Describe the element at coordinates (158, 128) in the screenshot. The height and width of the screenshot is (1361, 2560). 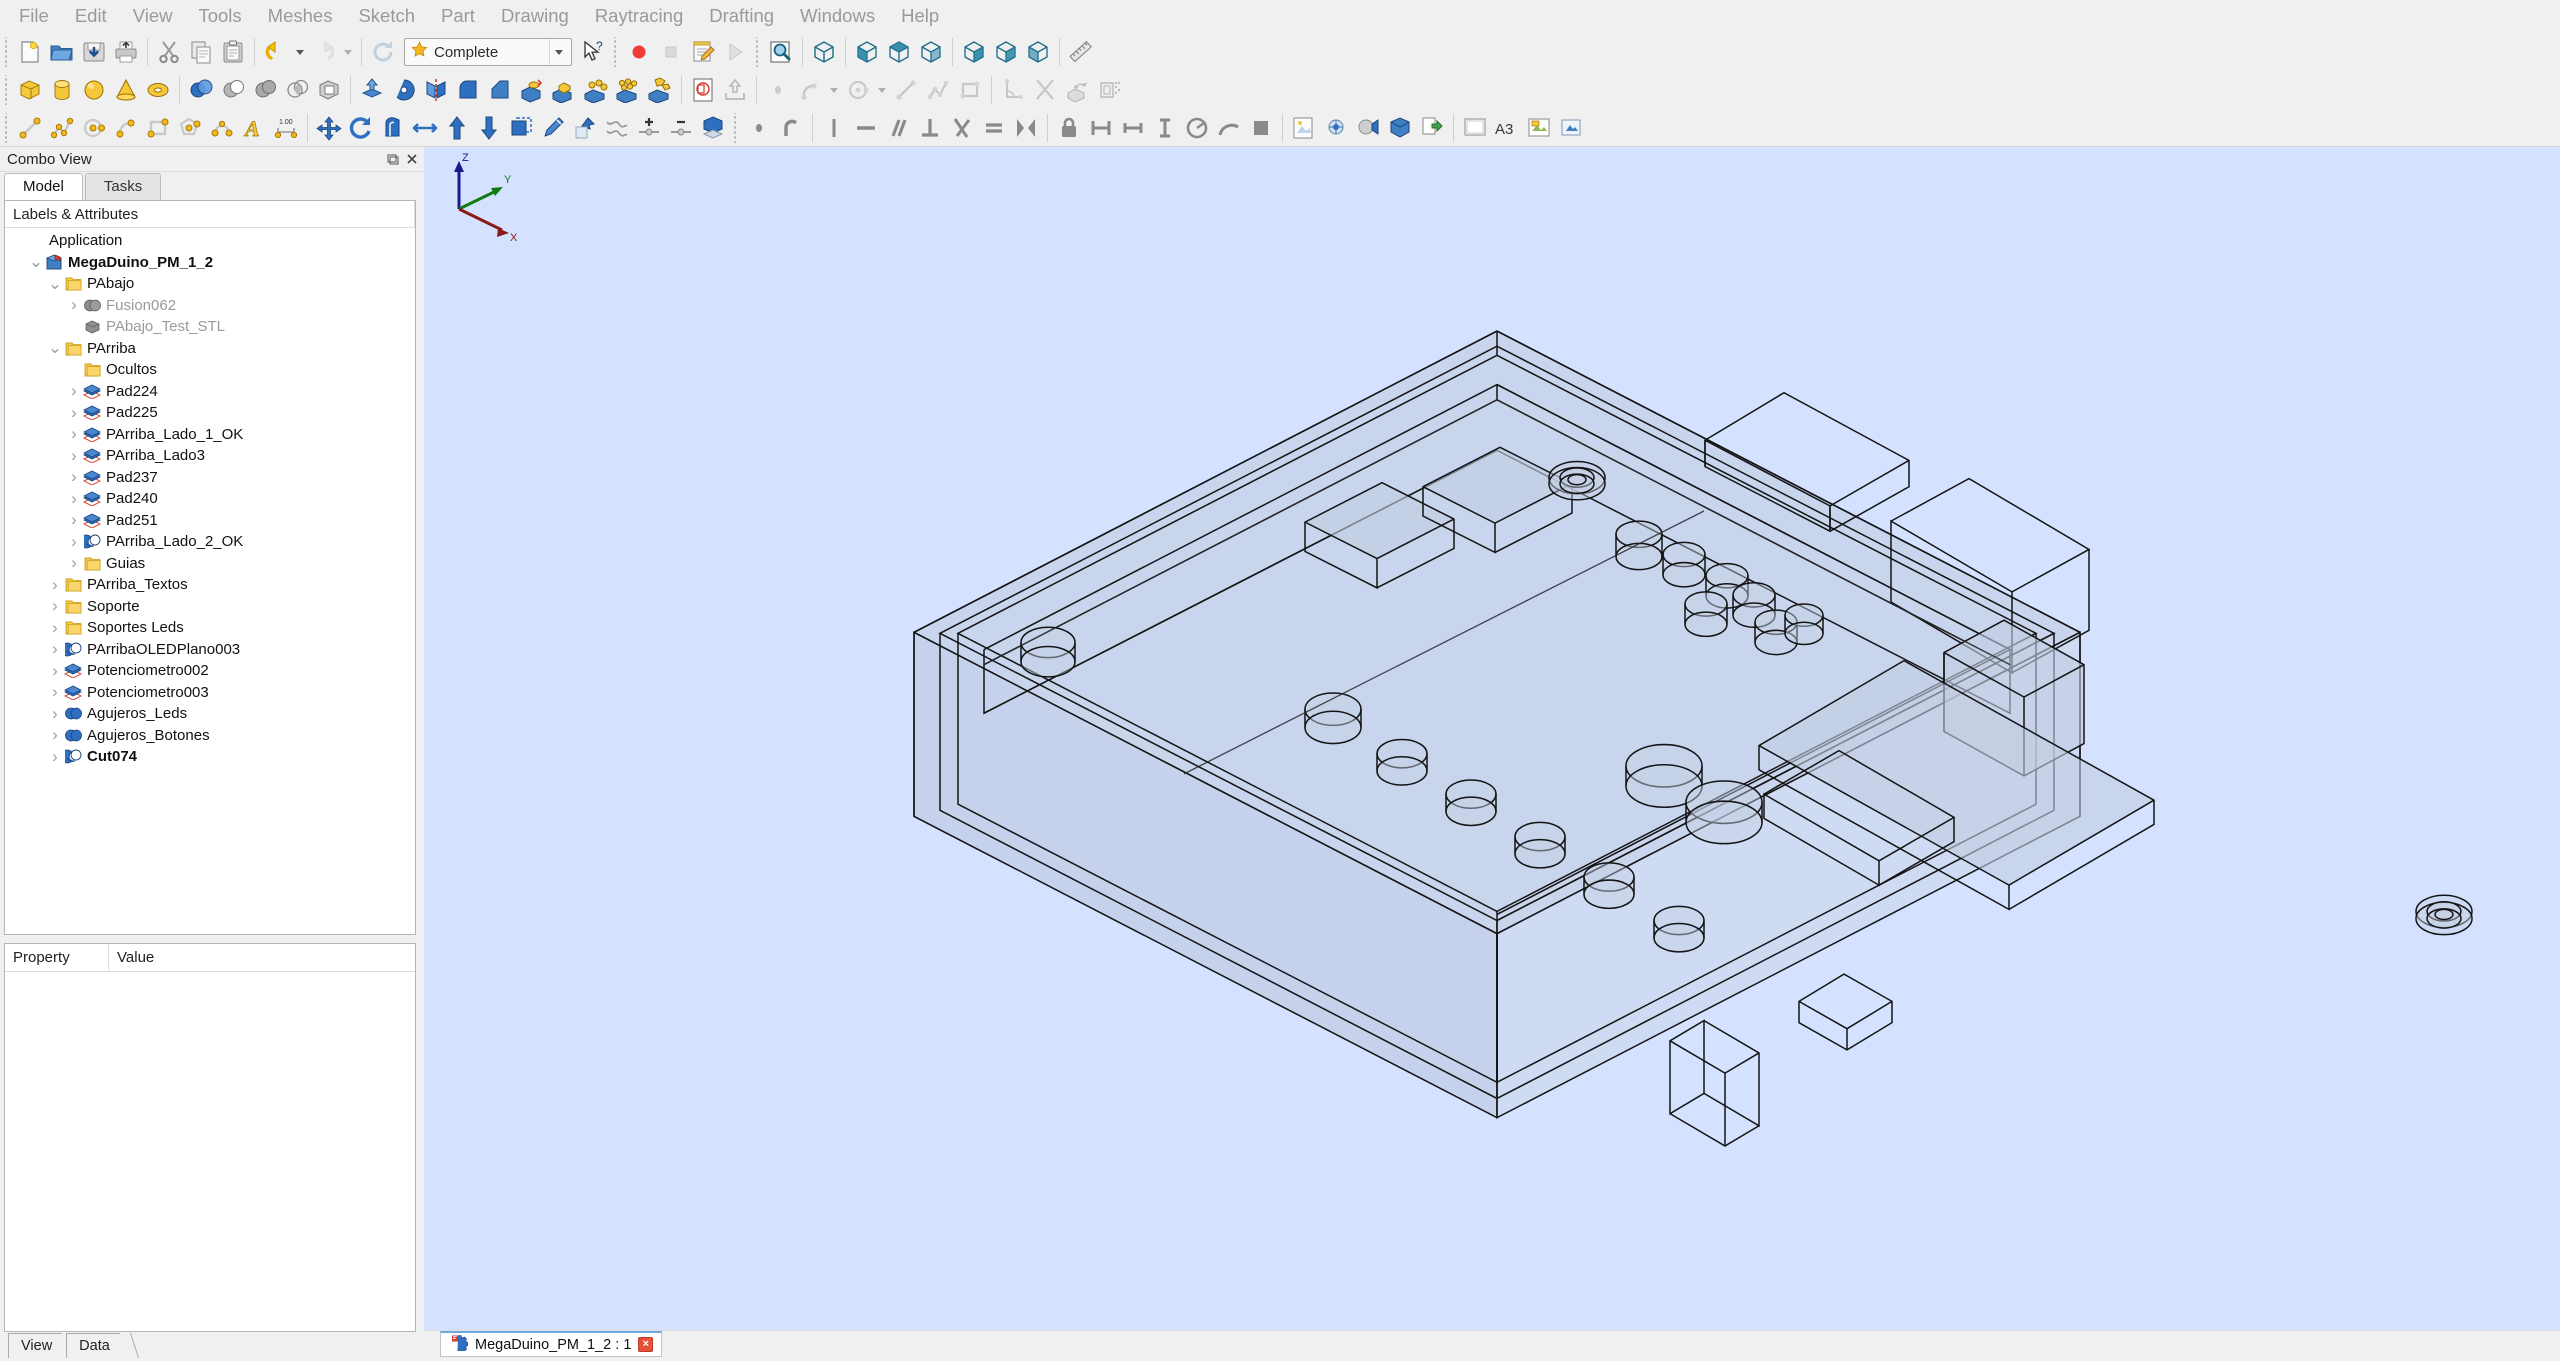
I see `draft-rectangle-button` at that location.